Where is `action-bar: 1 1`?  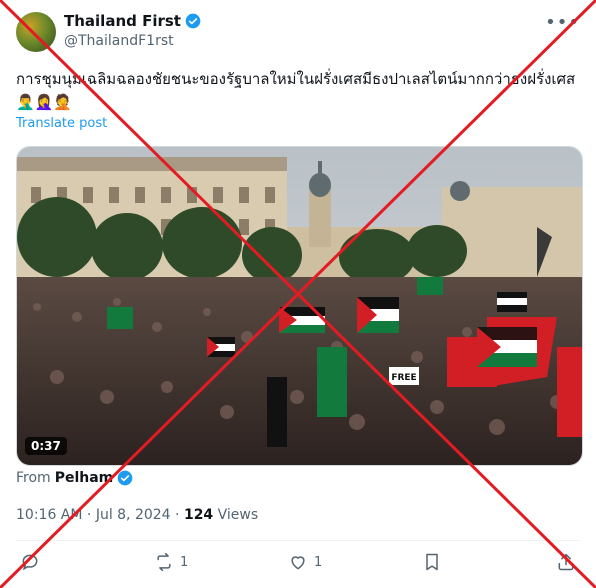 action-bar: 1 1 is located at coordinates (298, 566).